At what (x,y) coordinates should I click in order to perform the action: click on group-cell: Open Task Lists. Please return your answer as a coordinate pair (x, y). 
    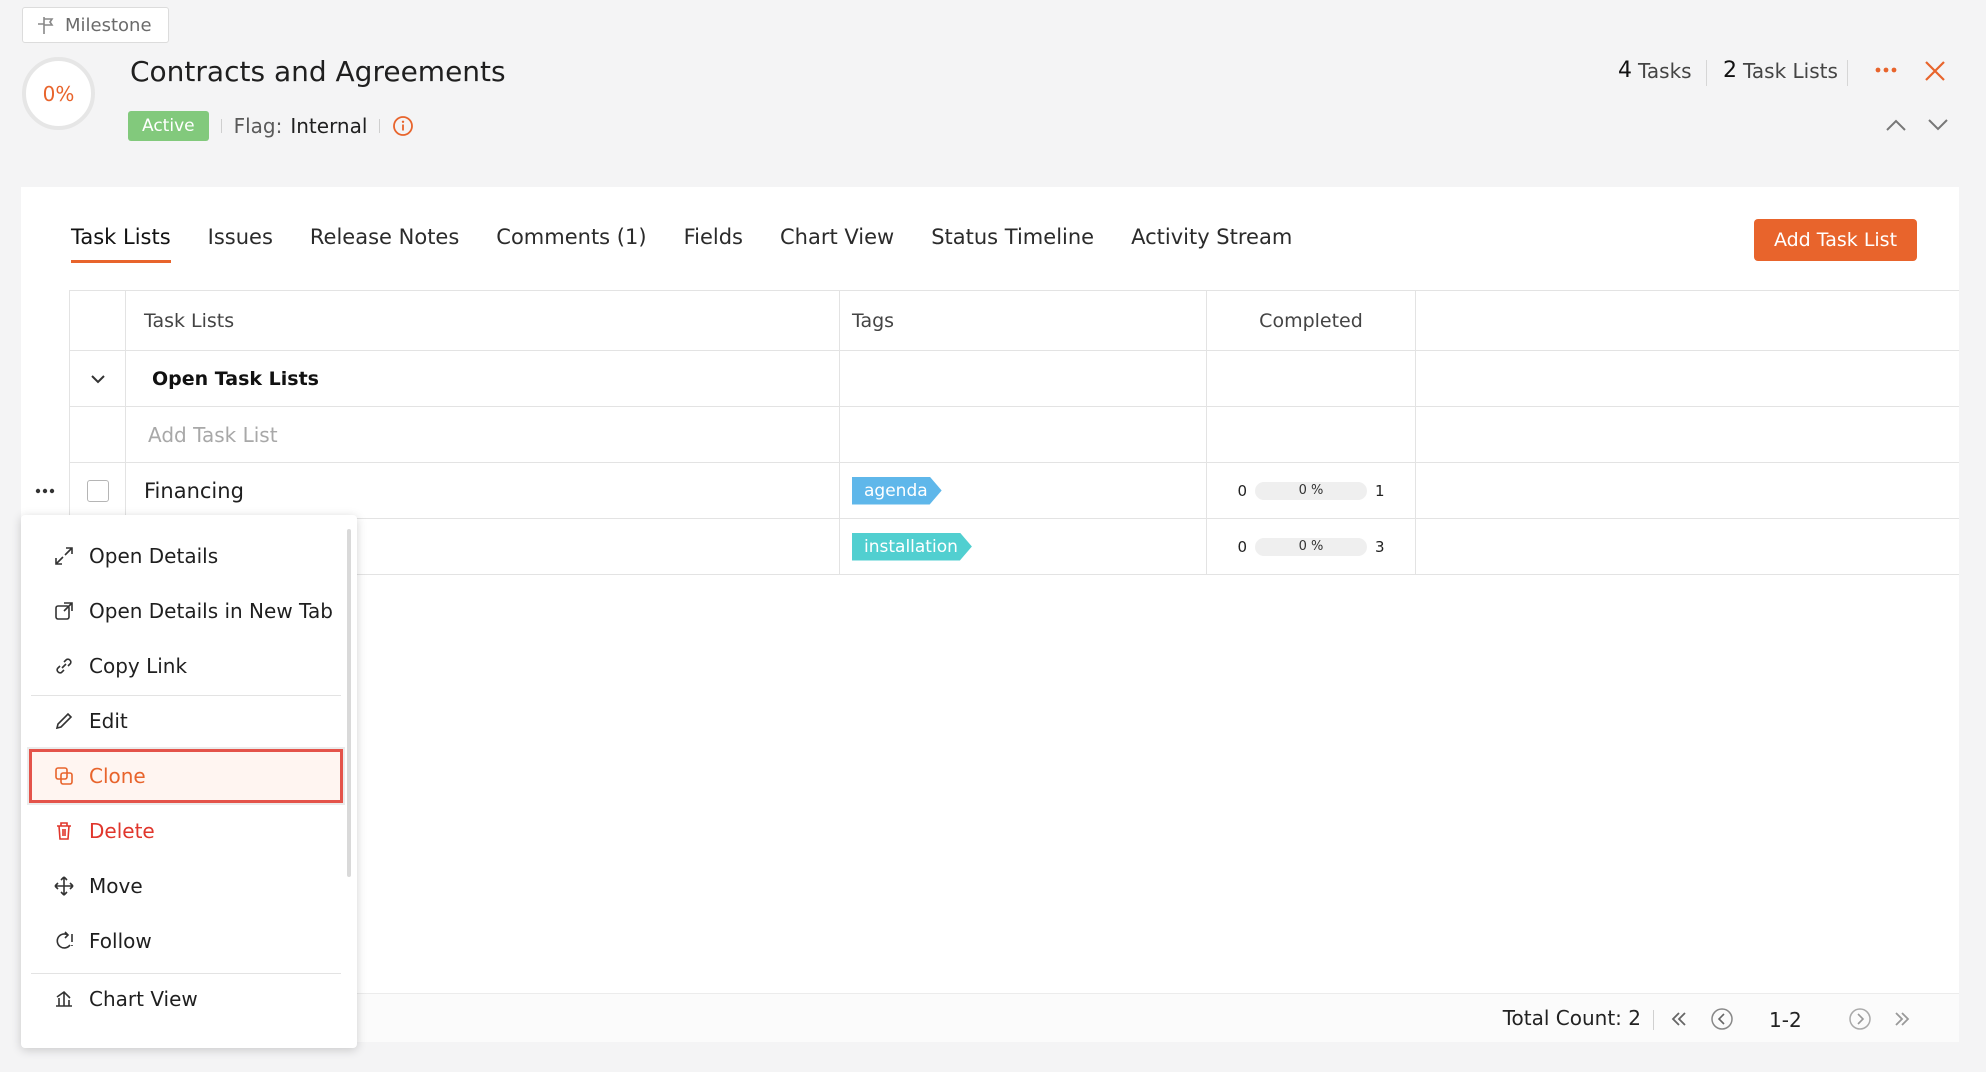
    Looking at the image, I should click on (482, 378).